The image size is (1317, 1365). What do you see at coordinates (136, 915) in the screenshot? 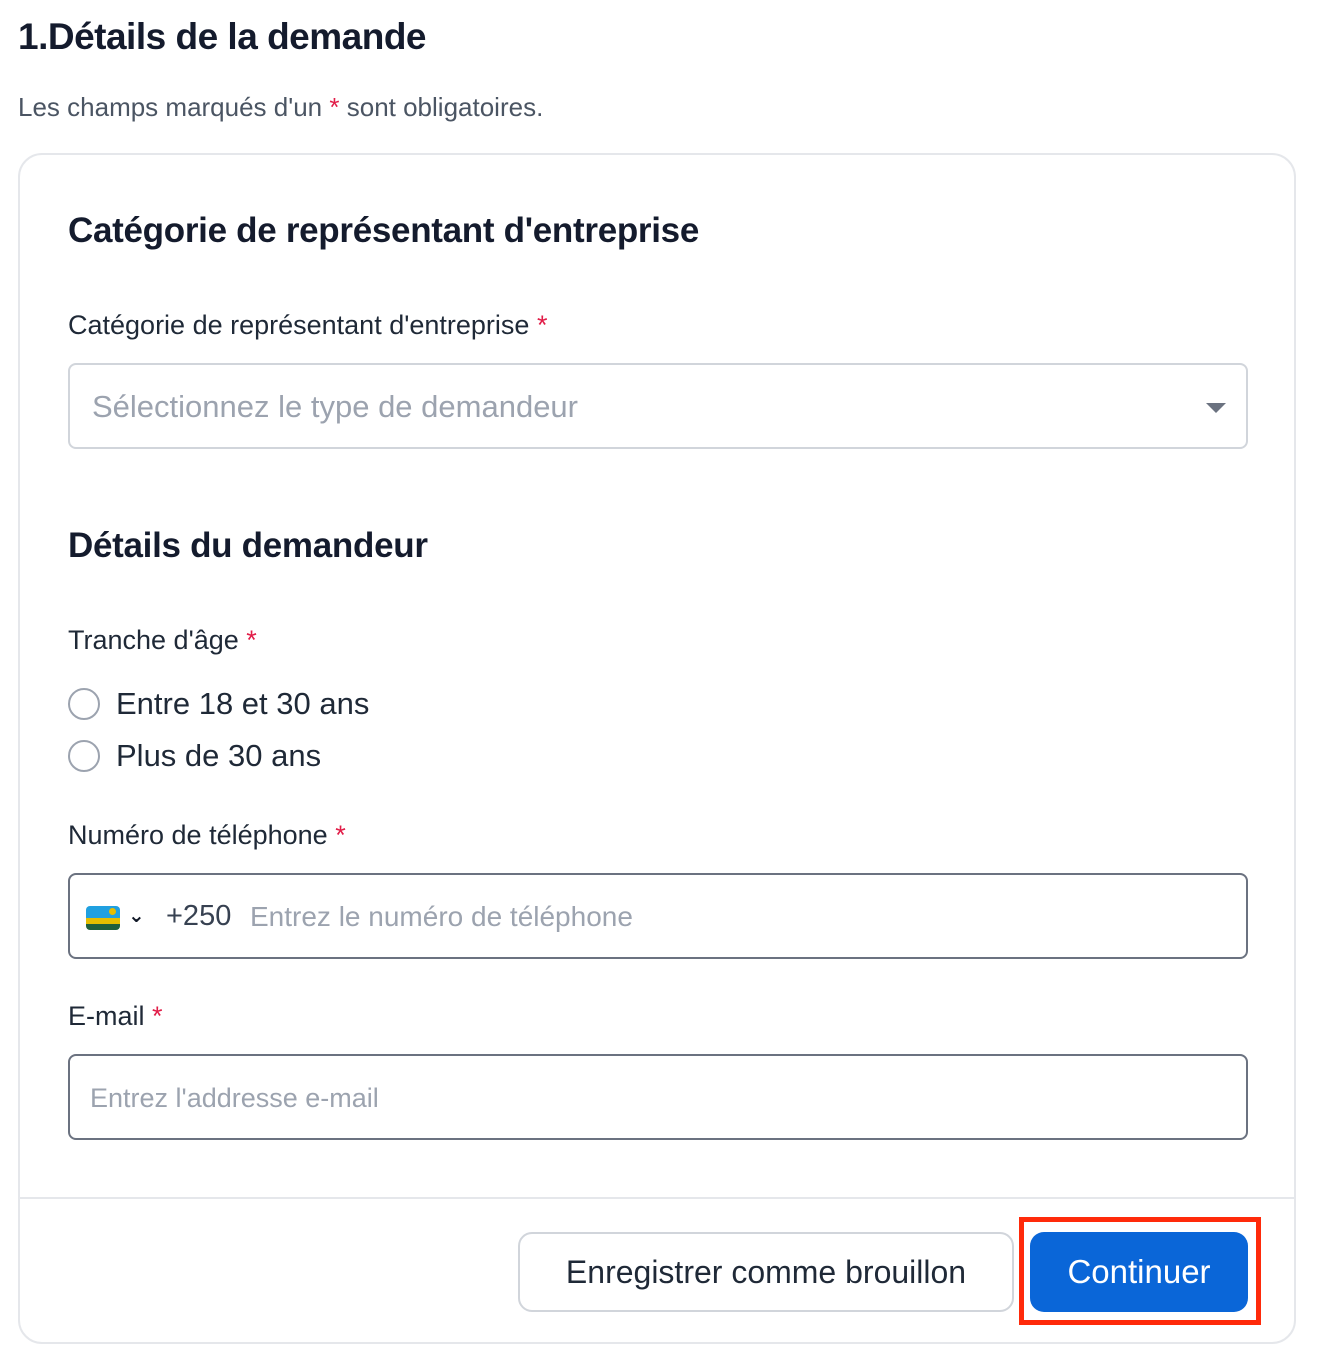
I see `chevron-down-icon: ⌄` at bounding box center [136, 915].